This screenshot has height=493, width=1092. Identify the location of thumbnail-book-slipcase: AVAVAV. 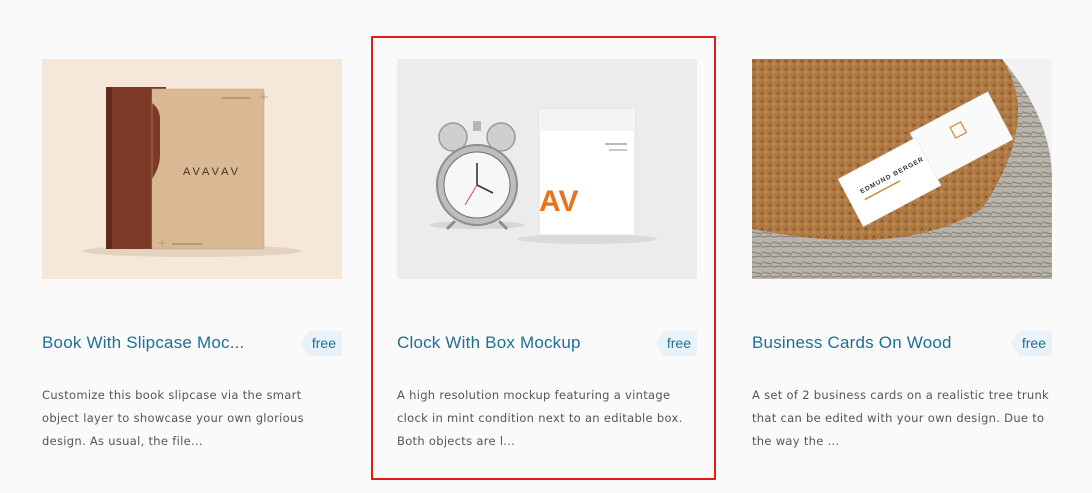
(192, 169).